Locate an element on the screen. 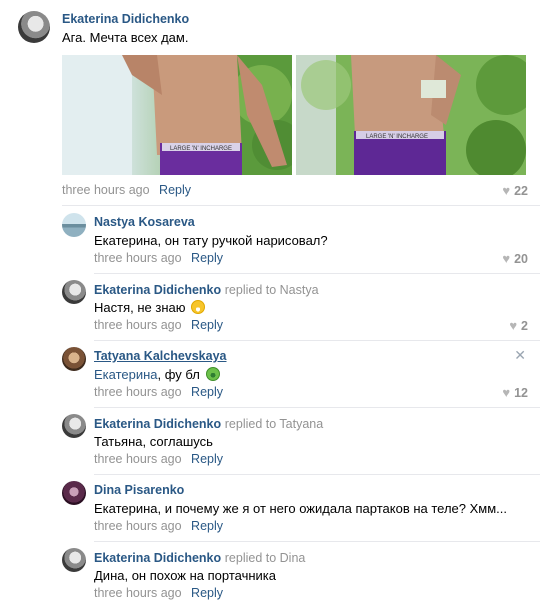 The height and width of the screenshot is (606, 540). reply-text: Дина, он похож на портачника is located at coordinates (185, 575).